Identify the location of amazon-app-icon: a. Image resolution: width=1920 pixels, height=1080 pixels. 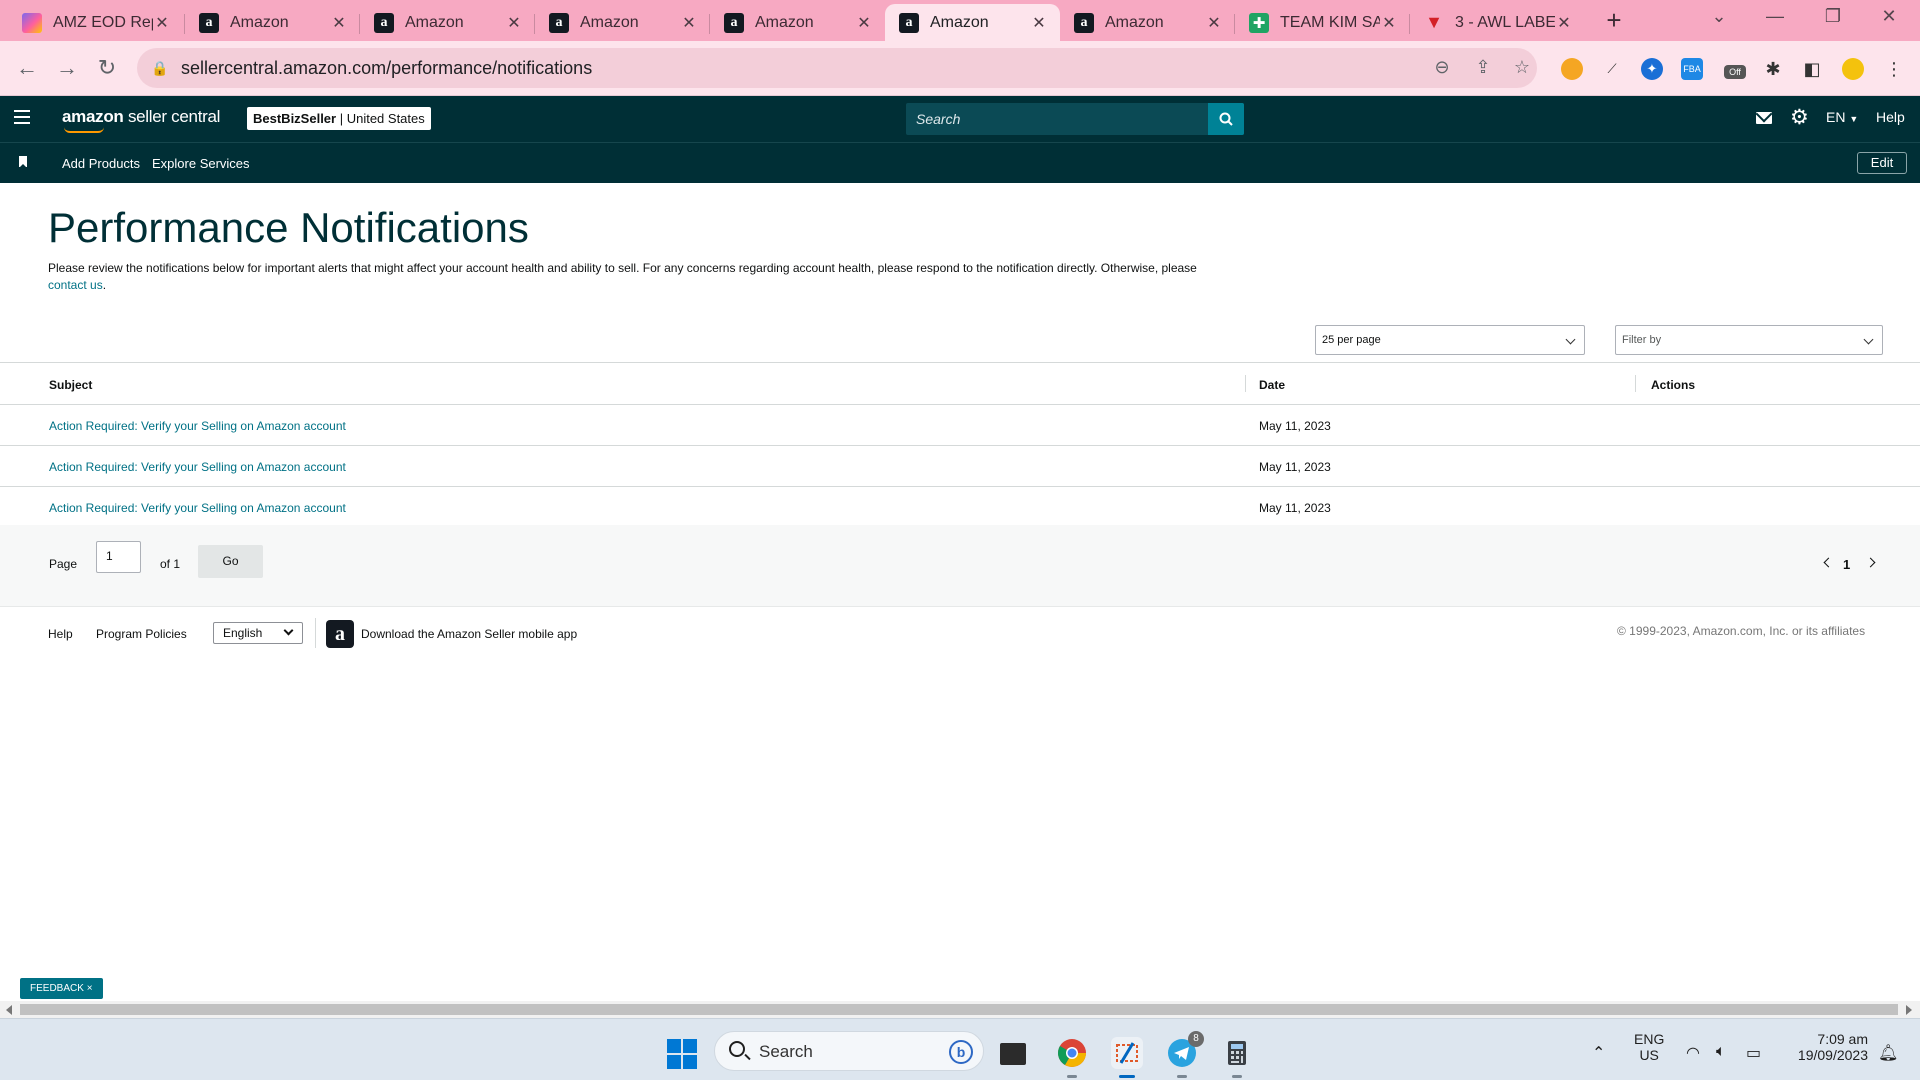
(340, 634).